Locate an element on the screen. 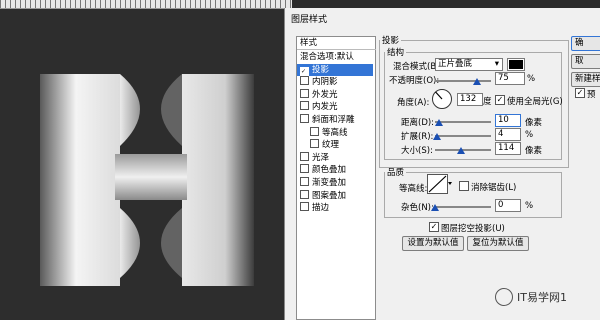 Image resolution: width=600 pixels, height=320 pixels. new-style-button: 新建样 is located at coordinates (585, 79).